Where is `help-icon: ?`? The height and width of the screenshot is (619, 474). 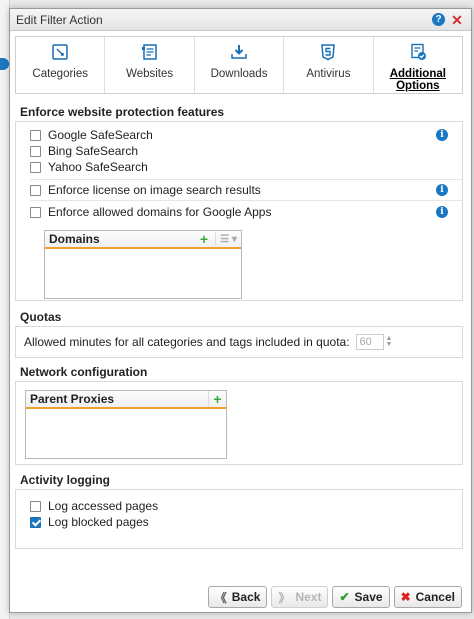 help-icon: ? is located at coordinates (438, 19).